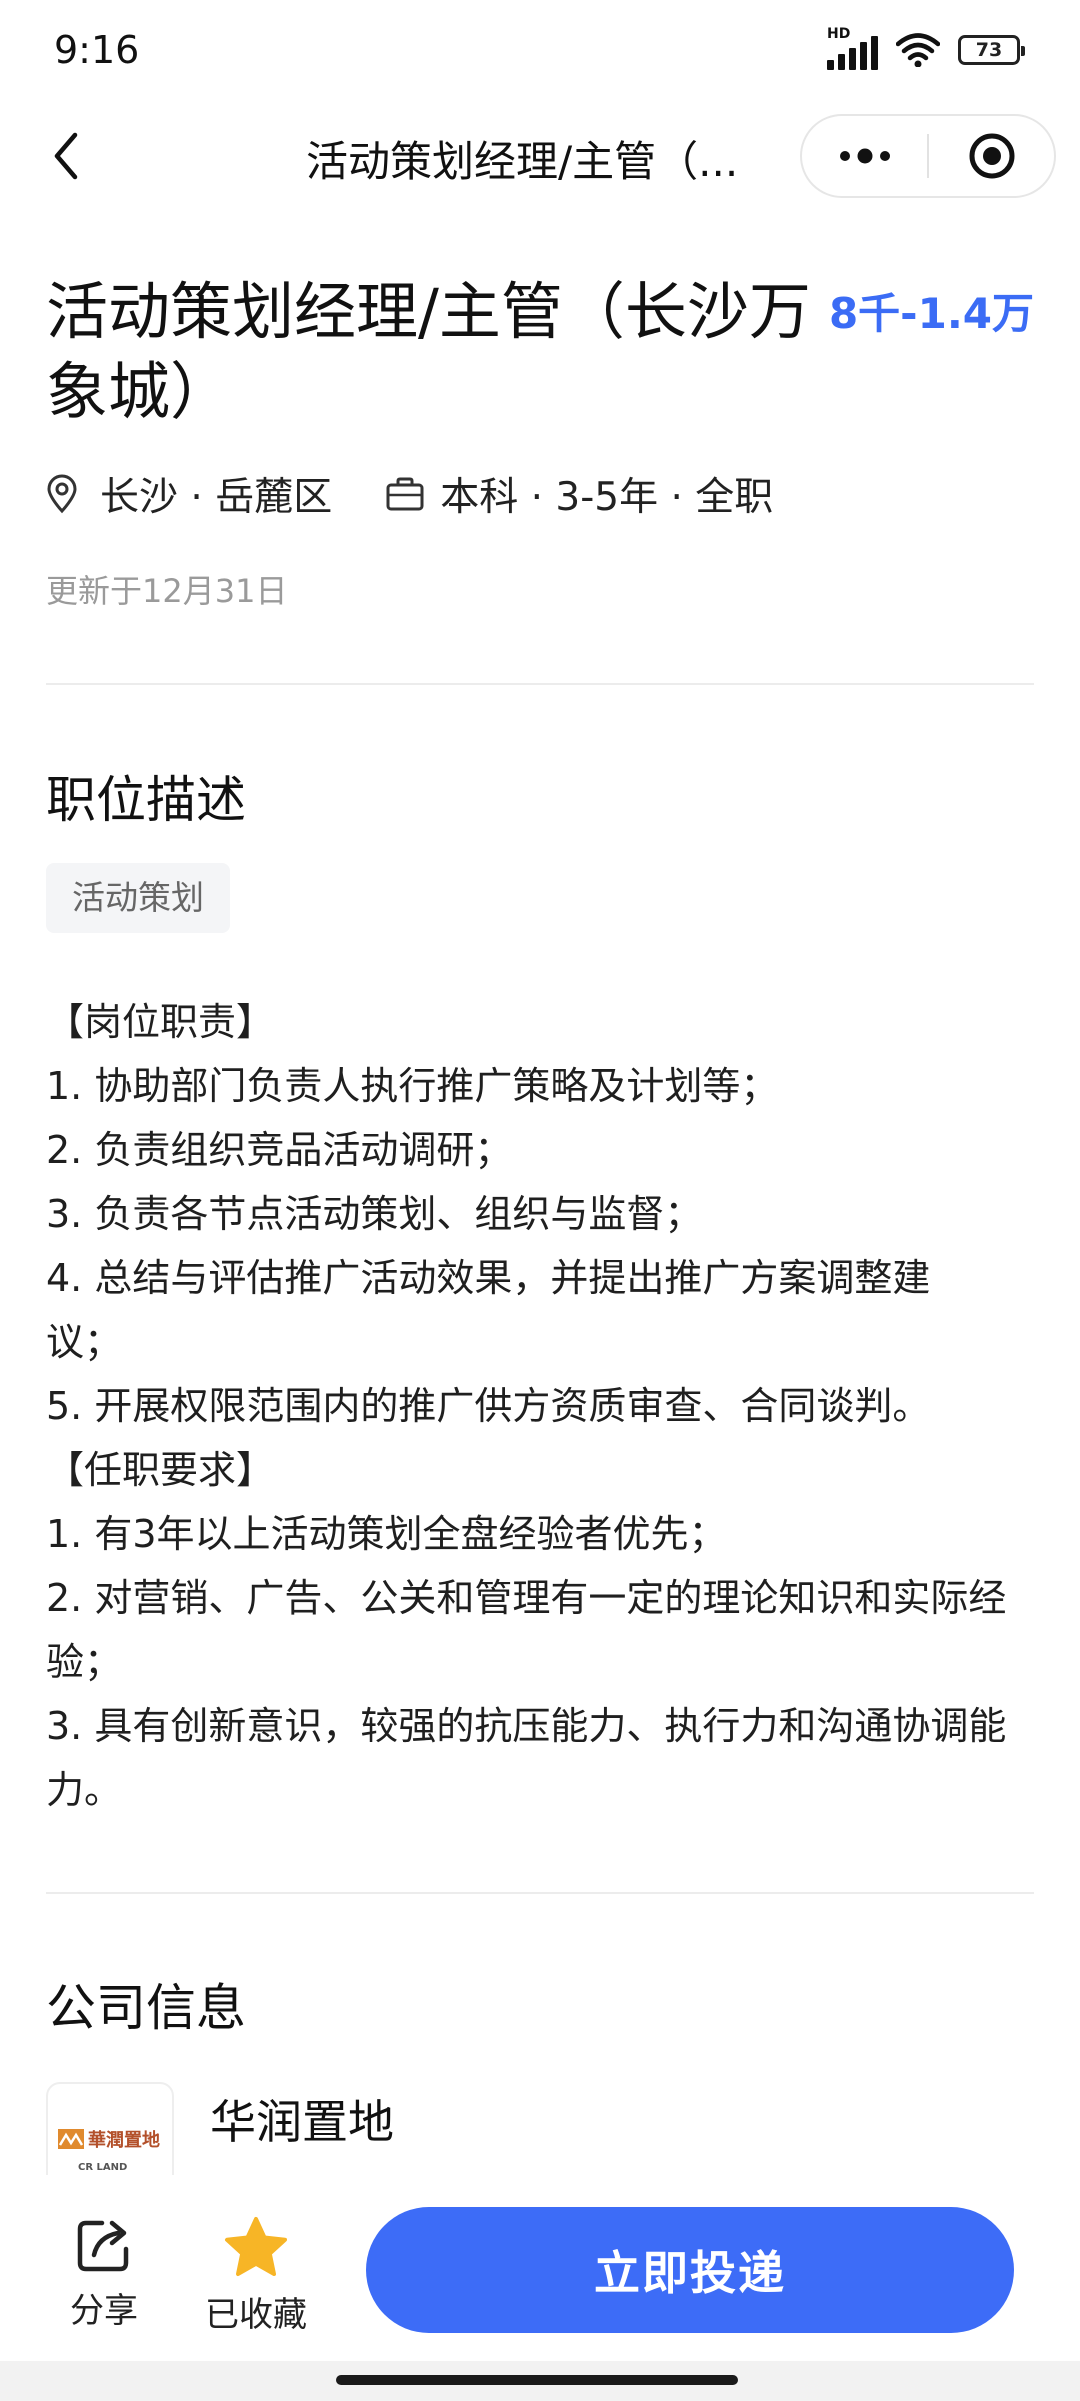 The width and height of the screenshot is (1080, 2401). What do you see at coordinates (103, 2167) in the screenshot?
I see `logo-subtext: CR LAND` at bounding box center [103, 2167].